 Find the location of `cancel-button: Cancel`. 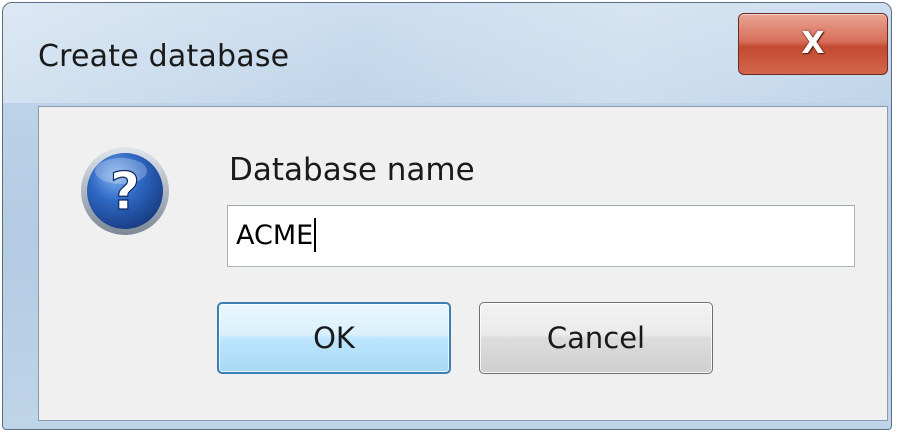

cancel-button: Cancel is located at coordinates (596, 338).